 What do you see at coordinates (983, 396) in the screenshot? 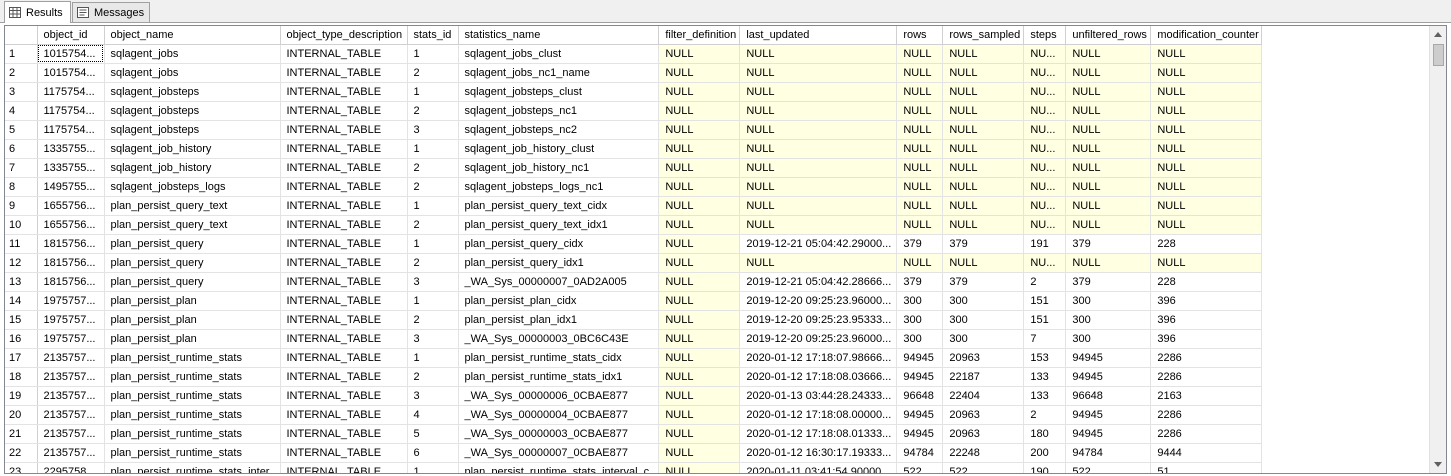
I see `grid-cell-rows-sampled: 22404` at bounding box center [983, 396].